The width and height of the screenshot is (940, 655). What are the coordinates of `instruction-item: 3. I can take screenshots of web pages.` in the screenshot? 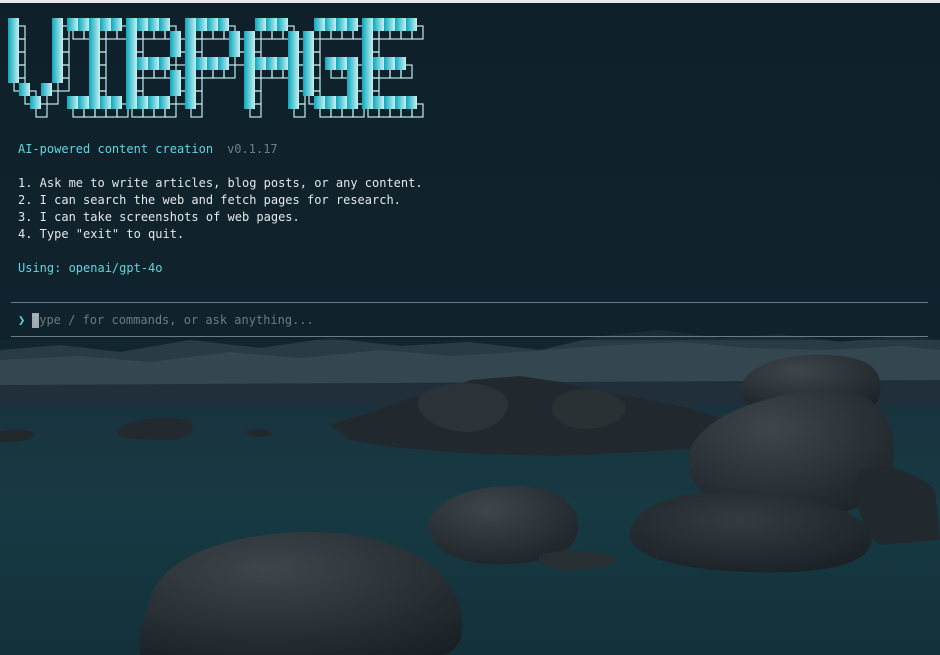 It's located at (159, 217).